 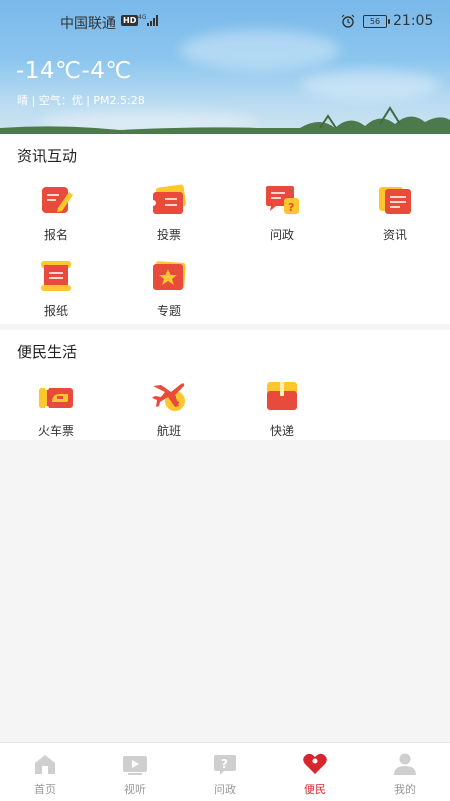 What do you see at coordinates (74, 71) in the screenshot?
I see `temperature: -14℃-4℃` at bounding box center [74, 71].